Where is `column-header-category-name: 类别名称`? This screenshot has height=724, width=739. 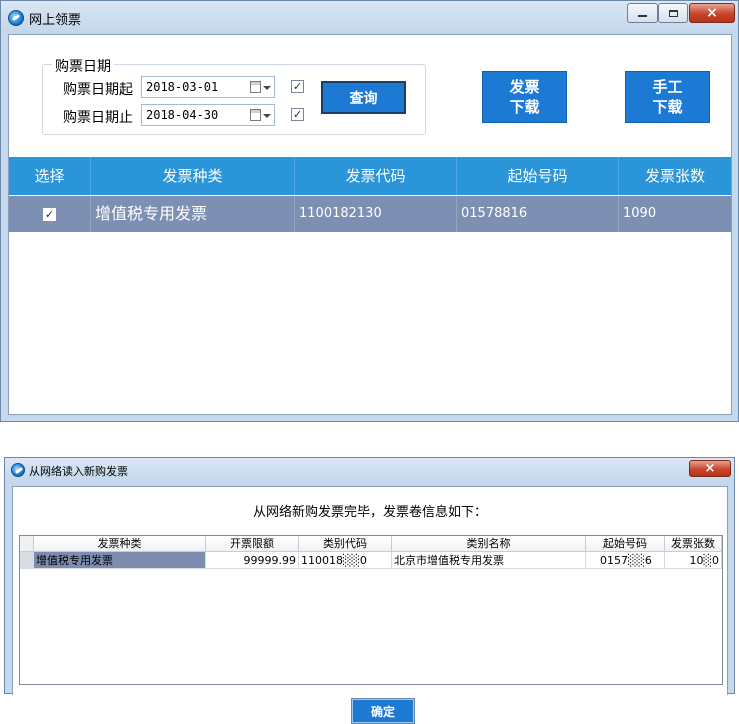 column-header-category-name: 类别名称 is located at coordinates (489, 544).